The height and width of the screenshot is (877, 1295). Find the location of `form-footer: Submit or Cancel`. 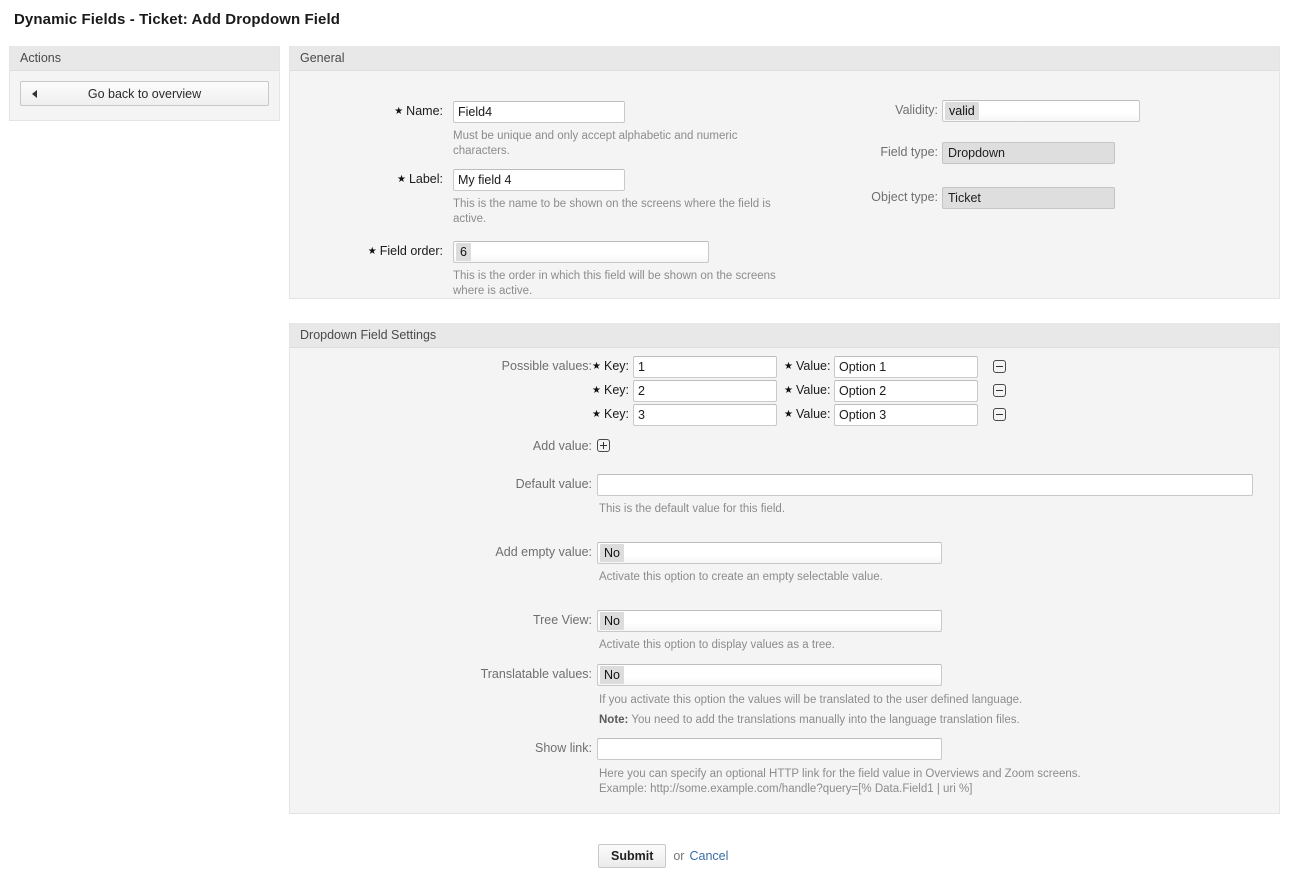

form-footer: Submit or Cancel is located at coordinates (663, 856).